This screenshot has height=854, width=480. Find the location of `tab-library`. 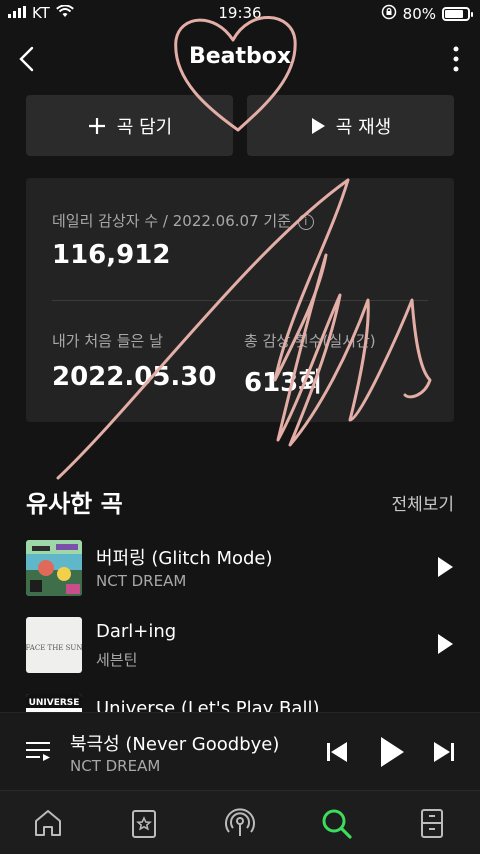

tab-library is located at coordinates (144, 823).